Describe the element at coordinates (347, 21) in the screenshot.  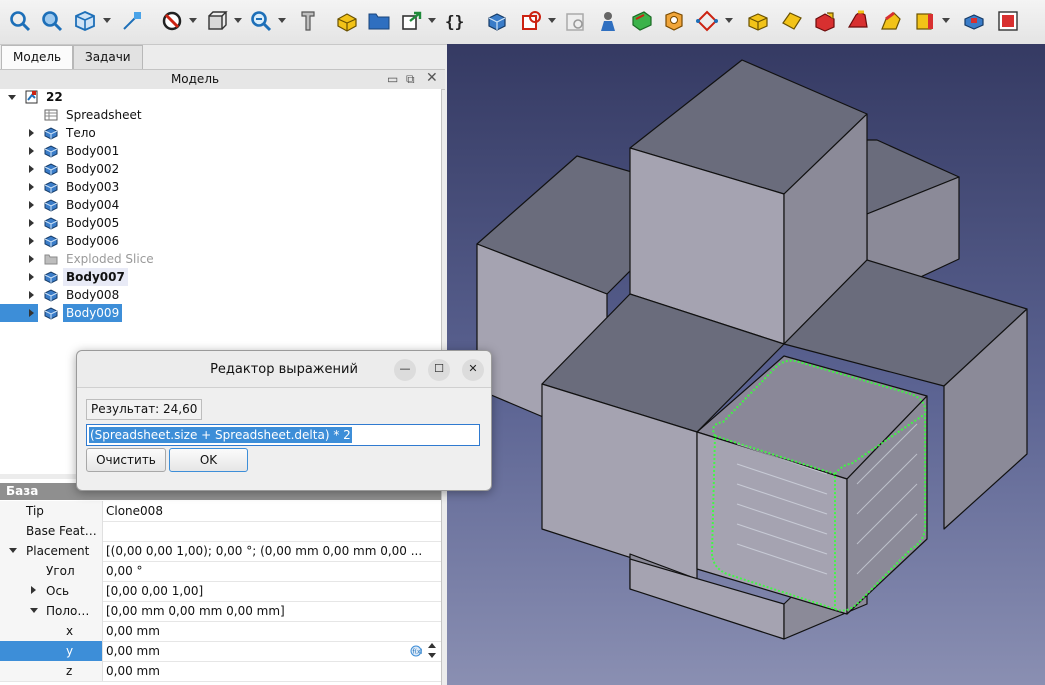
I see `part-icon` at that location.